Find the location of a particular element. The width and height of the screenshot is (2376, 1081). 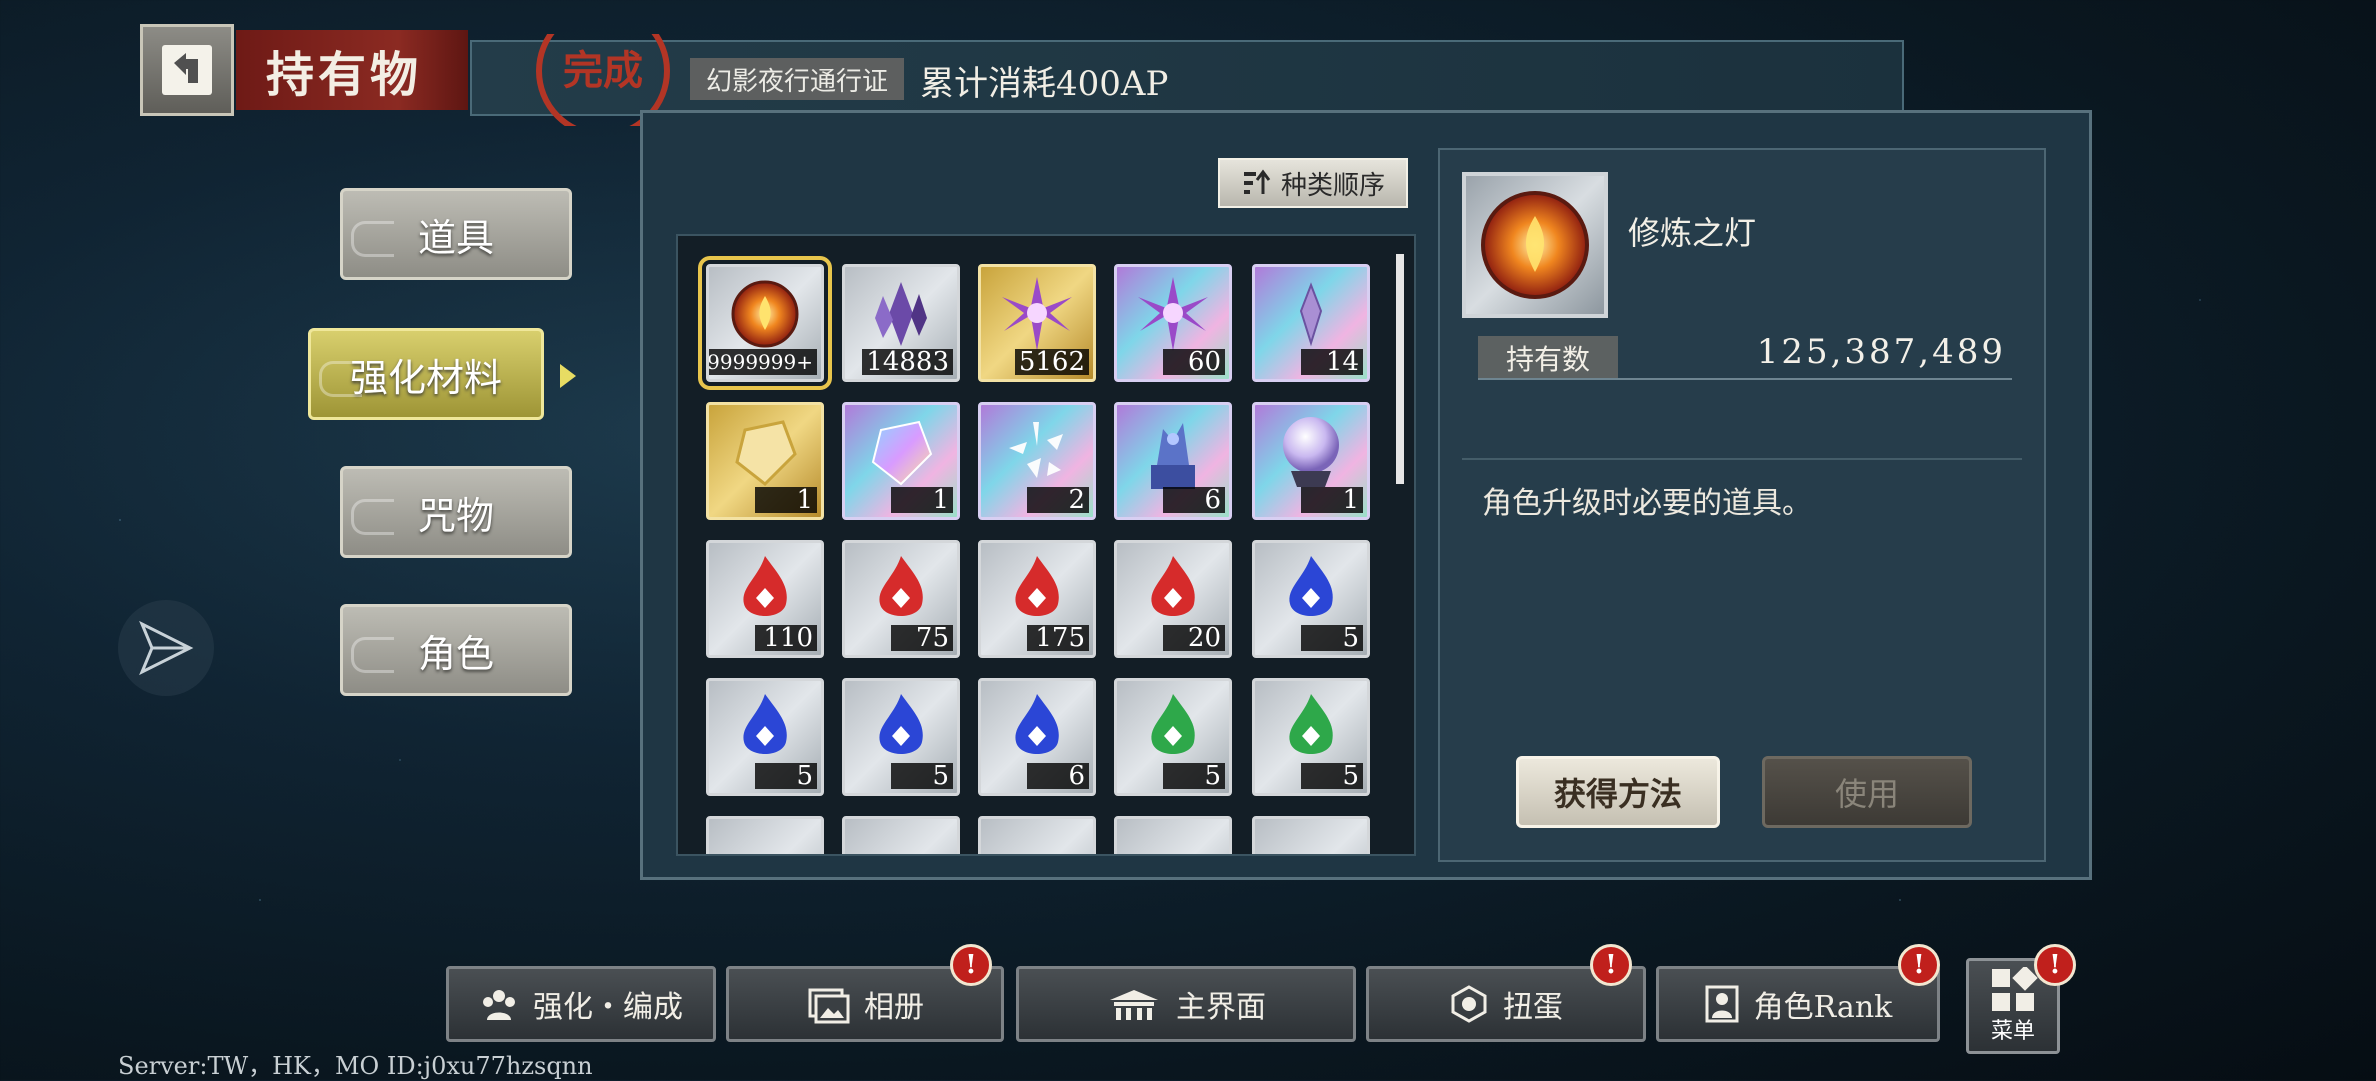

paper-plane-icon is located at coordinates (166, 648).